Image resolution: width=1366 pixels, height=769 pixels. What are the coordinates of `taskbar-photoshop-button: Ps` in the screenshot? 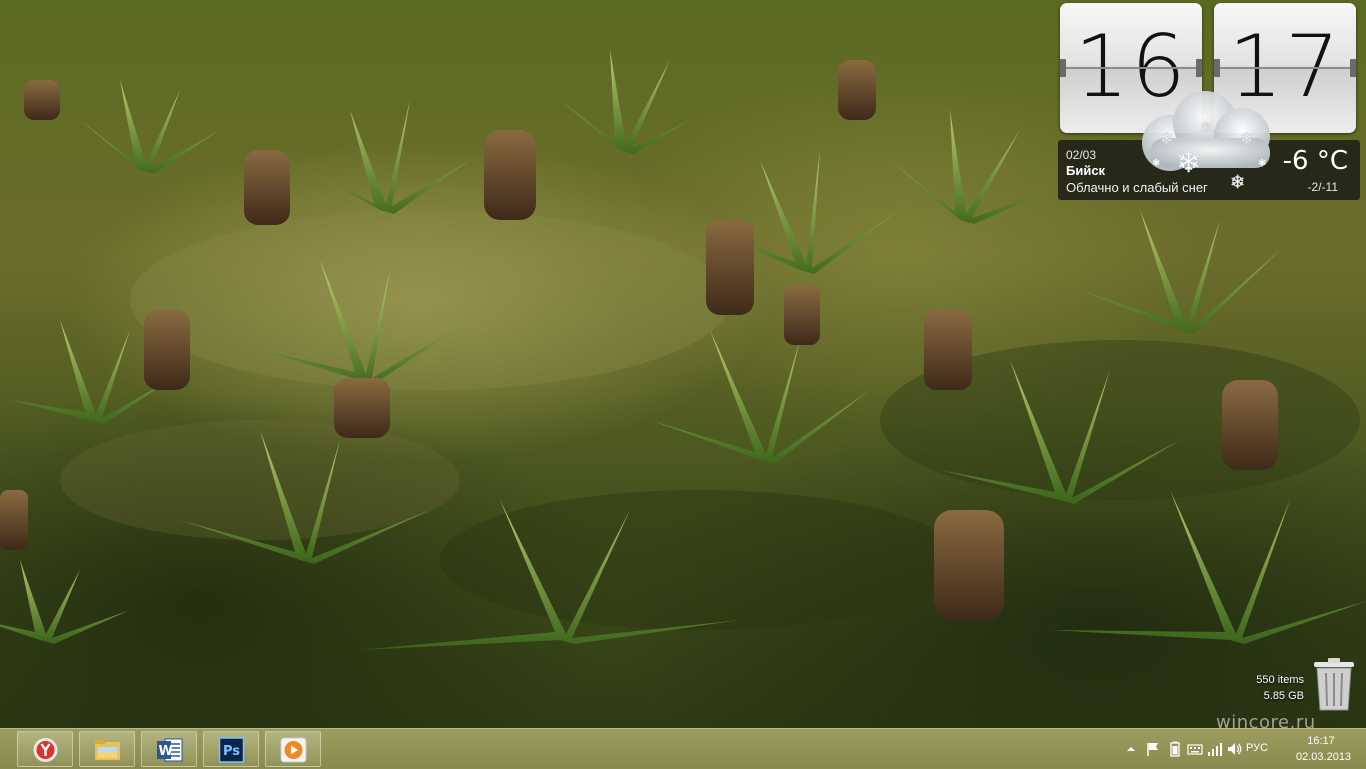 It's located at (231, 749).